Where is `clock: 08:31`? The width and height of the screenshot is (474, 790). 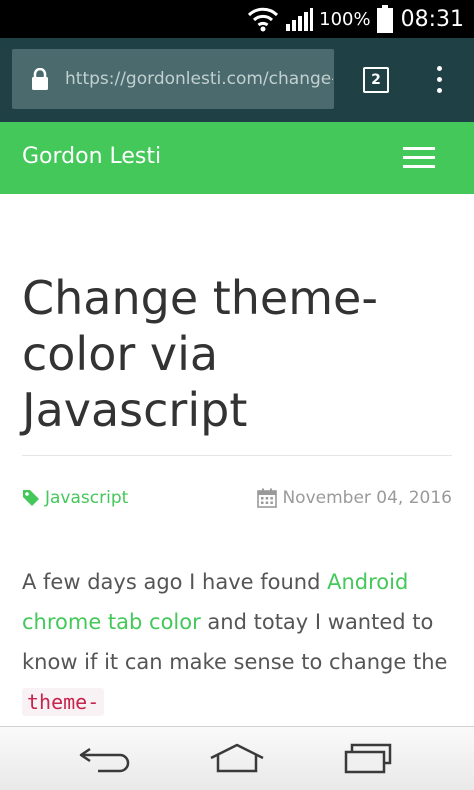 clock: 08:31 is located at coordinates (432, 19).